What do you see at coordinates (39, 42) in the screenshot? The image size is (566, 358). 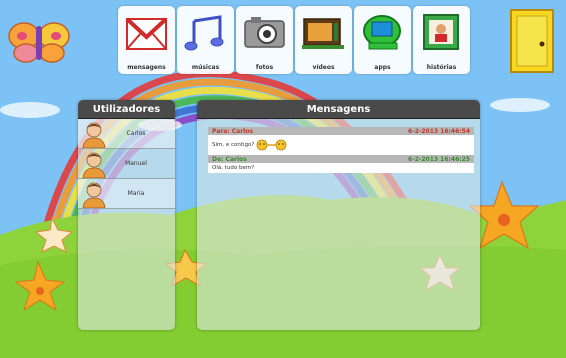 I see `butterfly-drawing` at bounding box center [39, 42].